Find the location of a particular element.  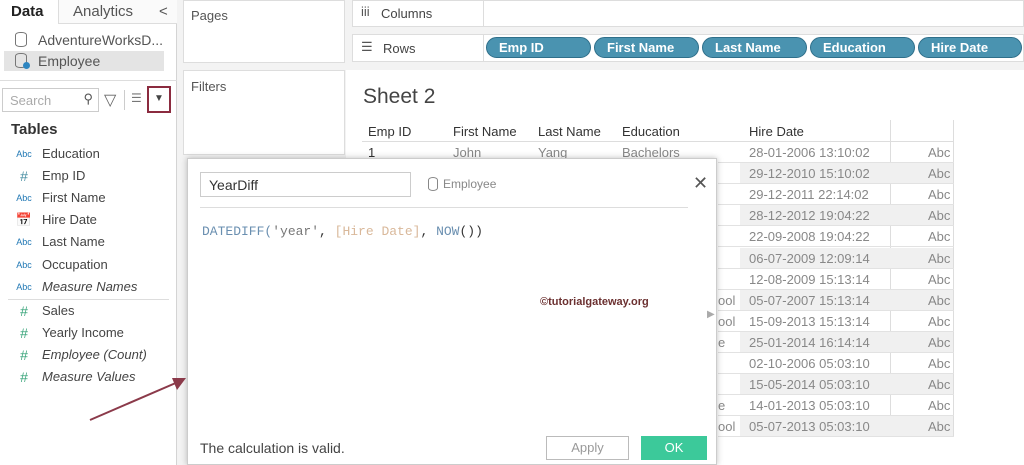

annotation-arrow is located at coordinates (137, 399).